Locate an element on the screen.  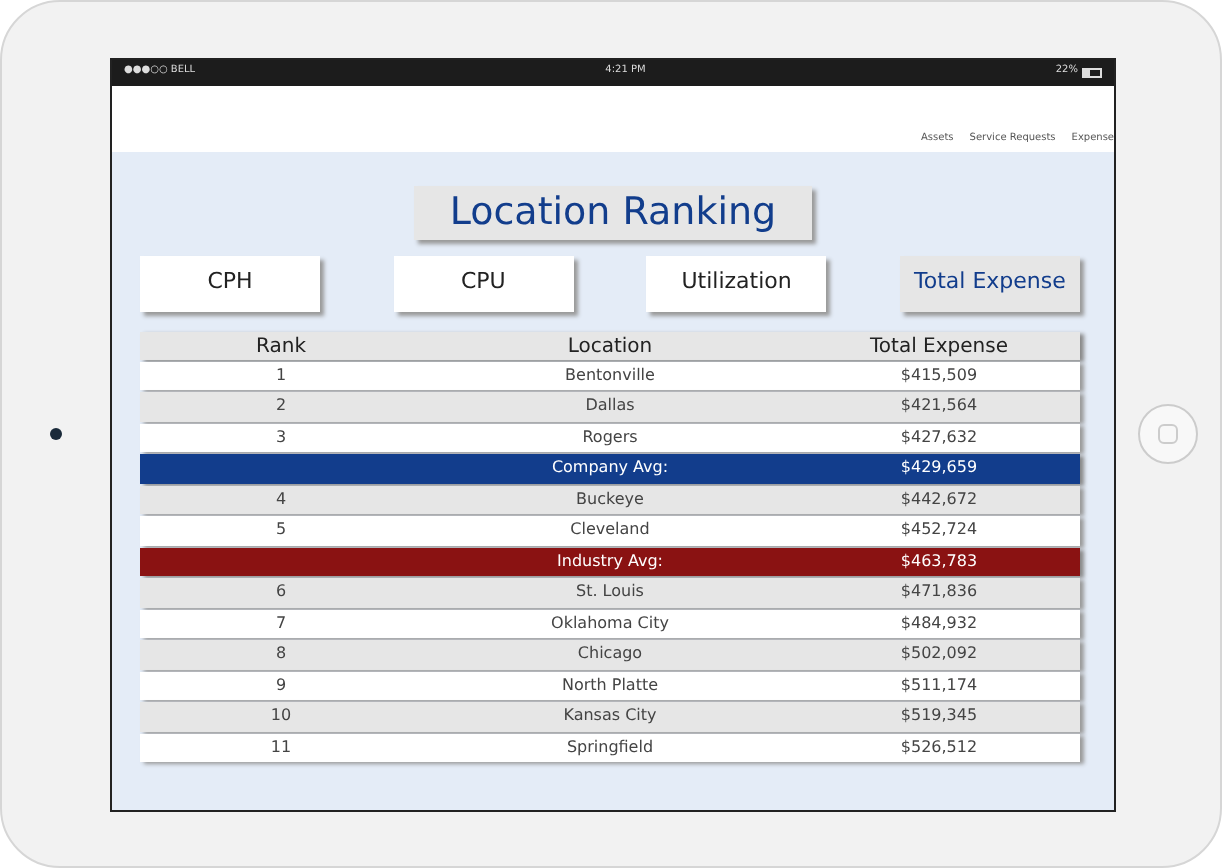
table-cell-text: Oklahoma City is located at coordinates (610, 623).